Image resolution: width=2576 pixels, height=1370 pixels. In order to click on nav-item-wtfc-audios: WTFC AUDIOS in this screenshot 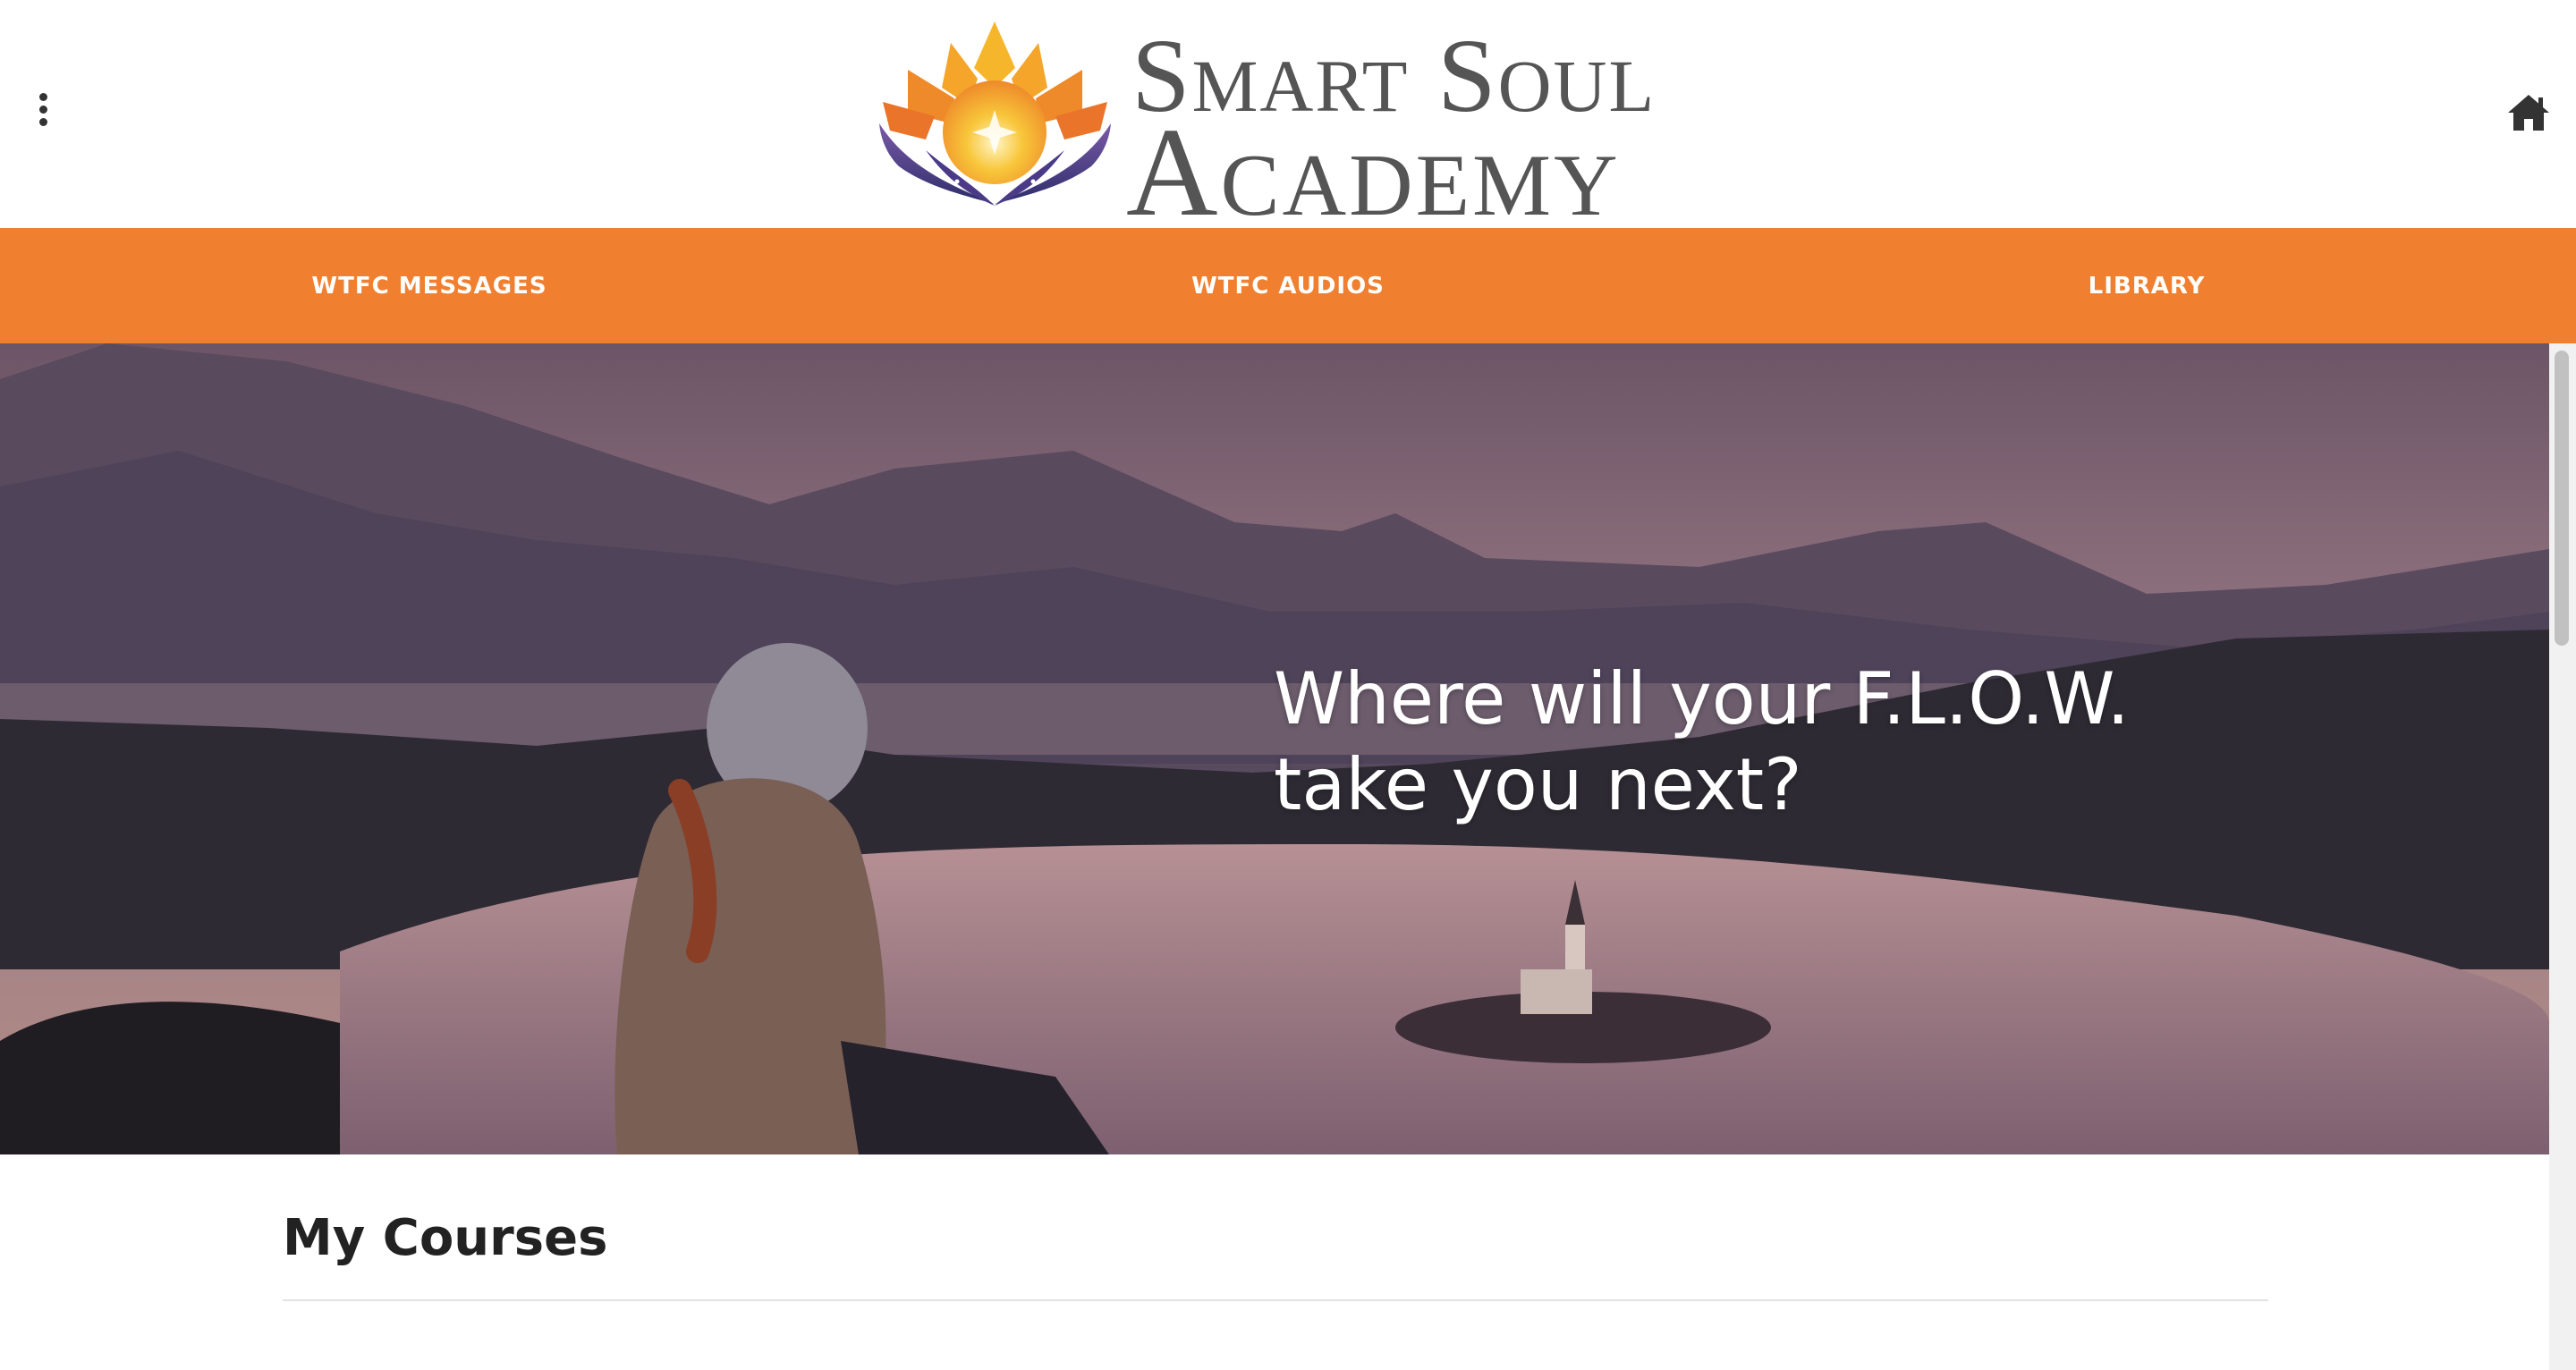, I will do `click(1288, 285)`.